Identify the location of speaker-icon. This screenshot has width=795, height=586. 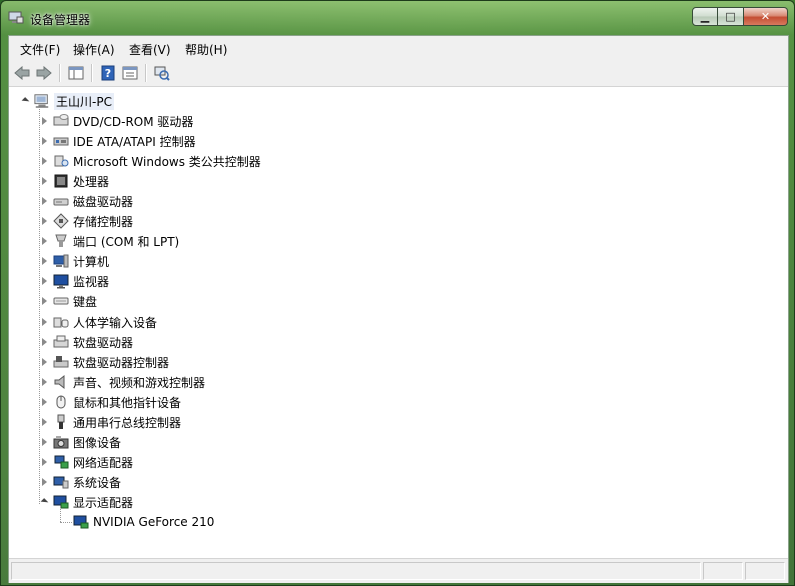
(61, 382).